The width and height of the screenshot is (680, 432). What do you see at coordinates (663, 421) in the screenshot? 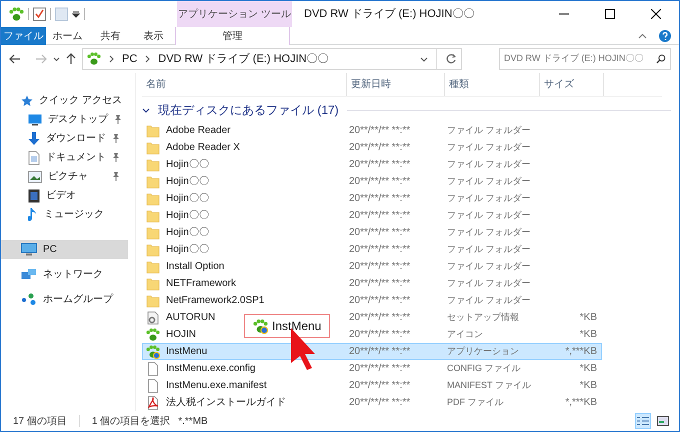
I see `tiles-view-button` at bounding box center [663, 421].